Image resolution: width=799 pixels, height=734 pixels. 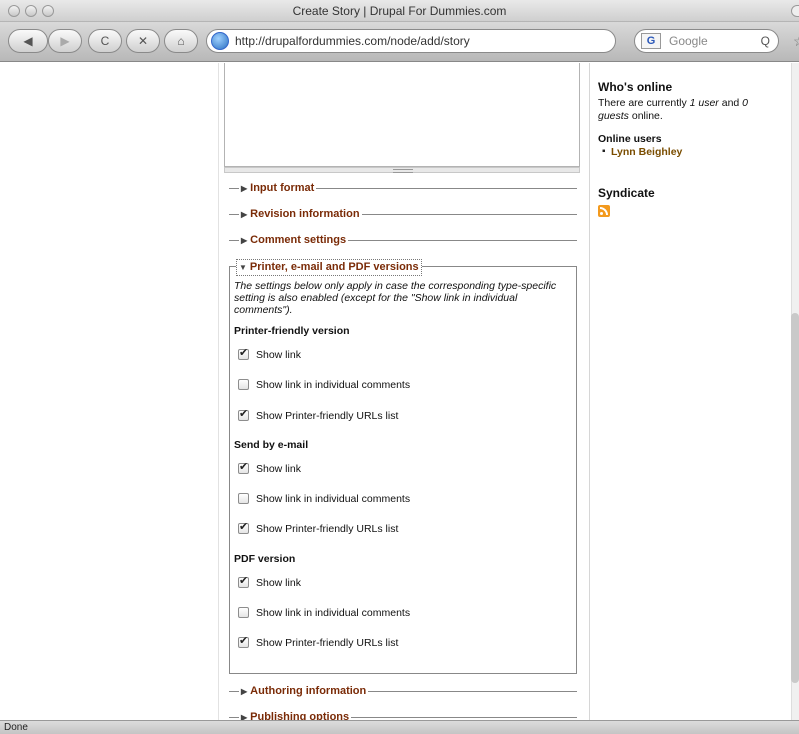 I want to click on vertical-scrollbar, so click(x=795, y=391).